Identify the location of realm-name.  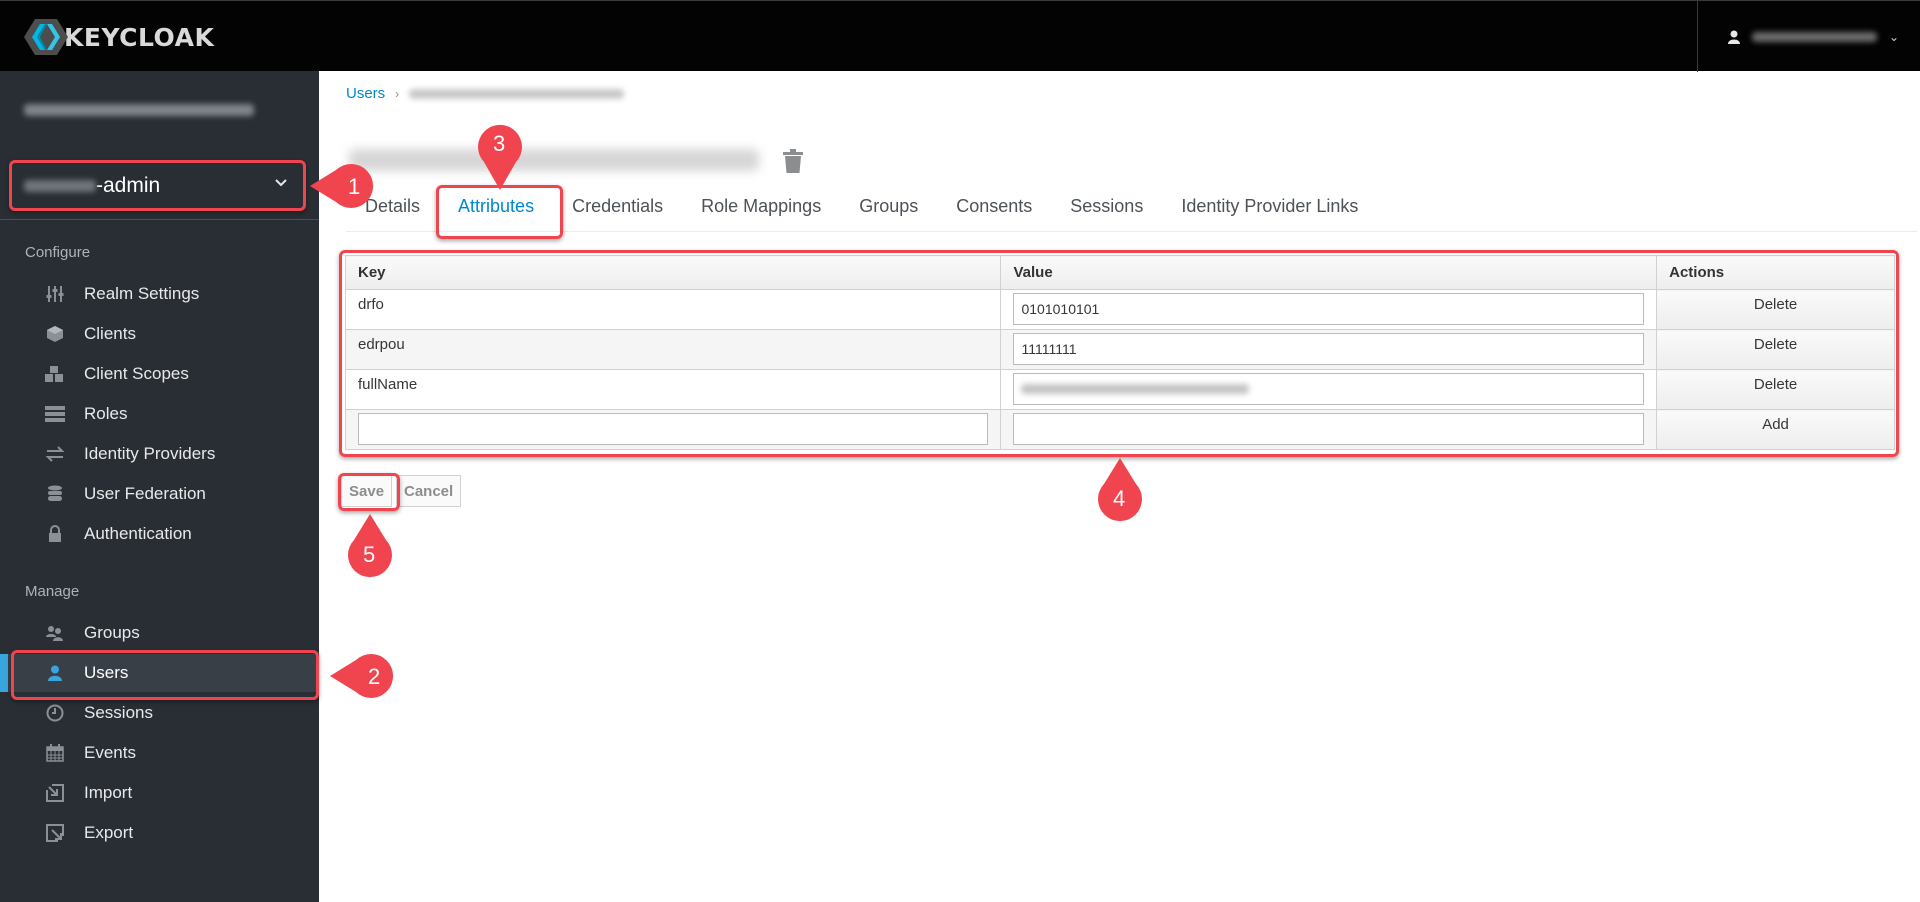
(139, 110).